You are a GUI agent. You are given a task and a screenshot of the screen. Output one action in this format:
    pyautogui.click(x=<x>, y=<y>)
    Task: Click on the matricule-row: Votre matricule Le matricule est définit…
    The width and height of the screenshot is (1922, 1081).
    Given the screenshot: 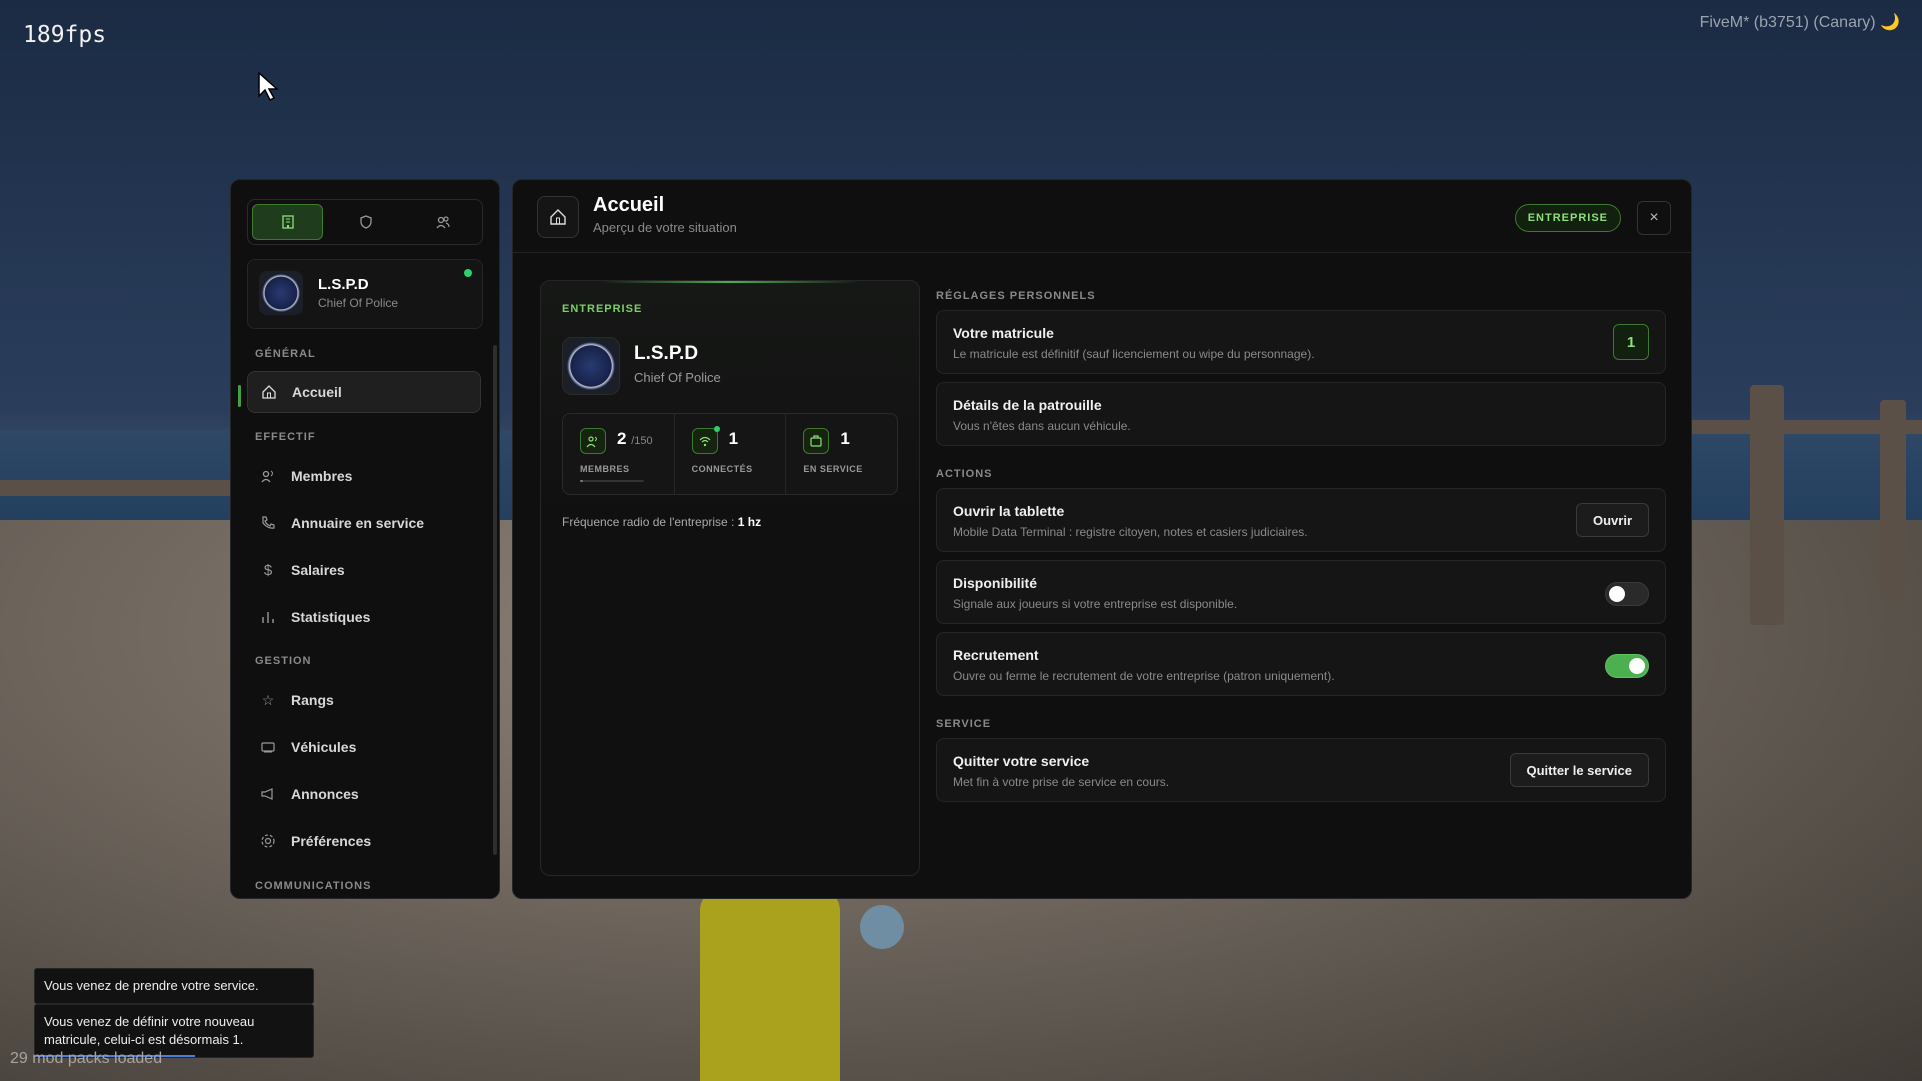 What is the action you would take?
    pyautogui.click(x=1301, y=342)
    